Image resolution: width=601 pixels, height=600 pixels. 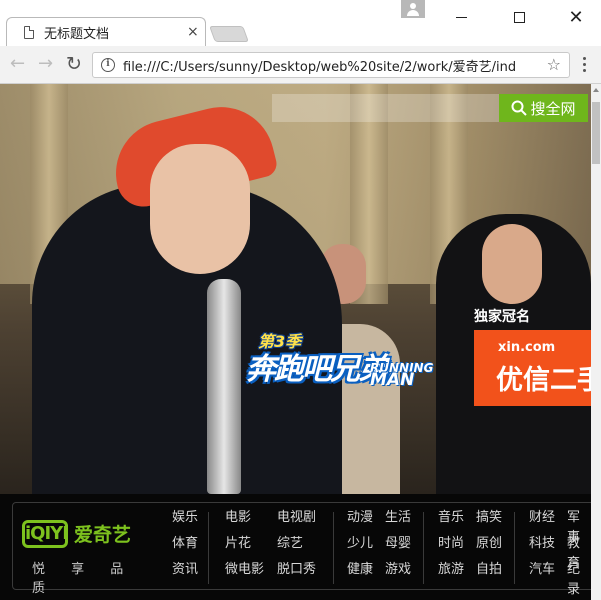 I want to click on main-person-face, so click(x=200, y=209).